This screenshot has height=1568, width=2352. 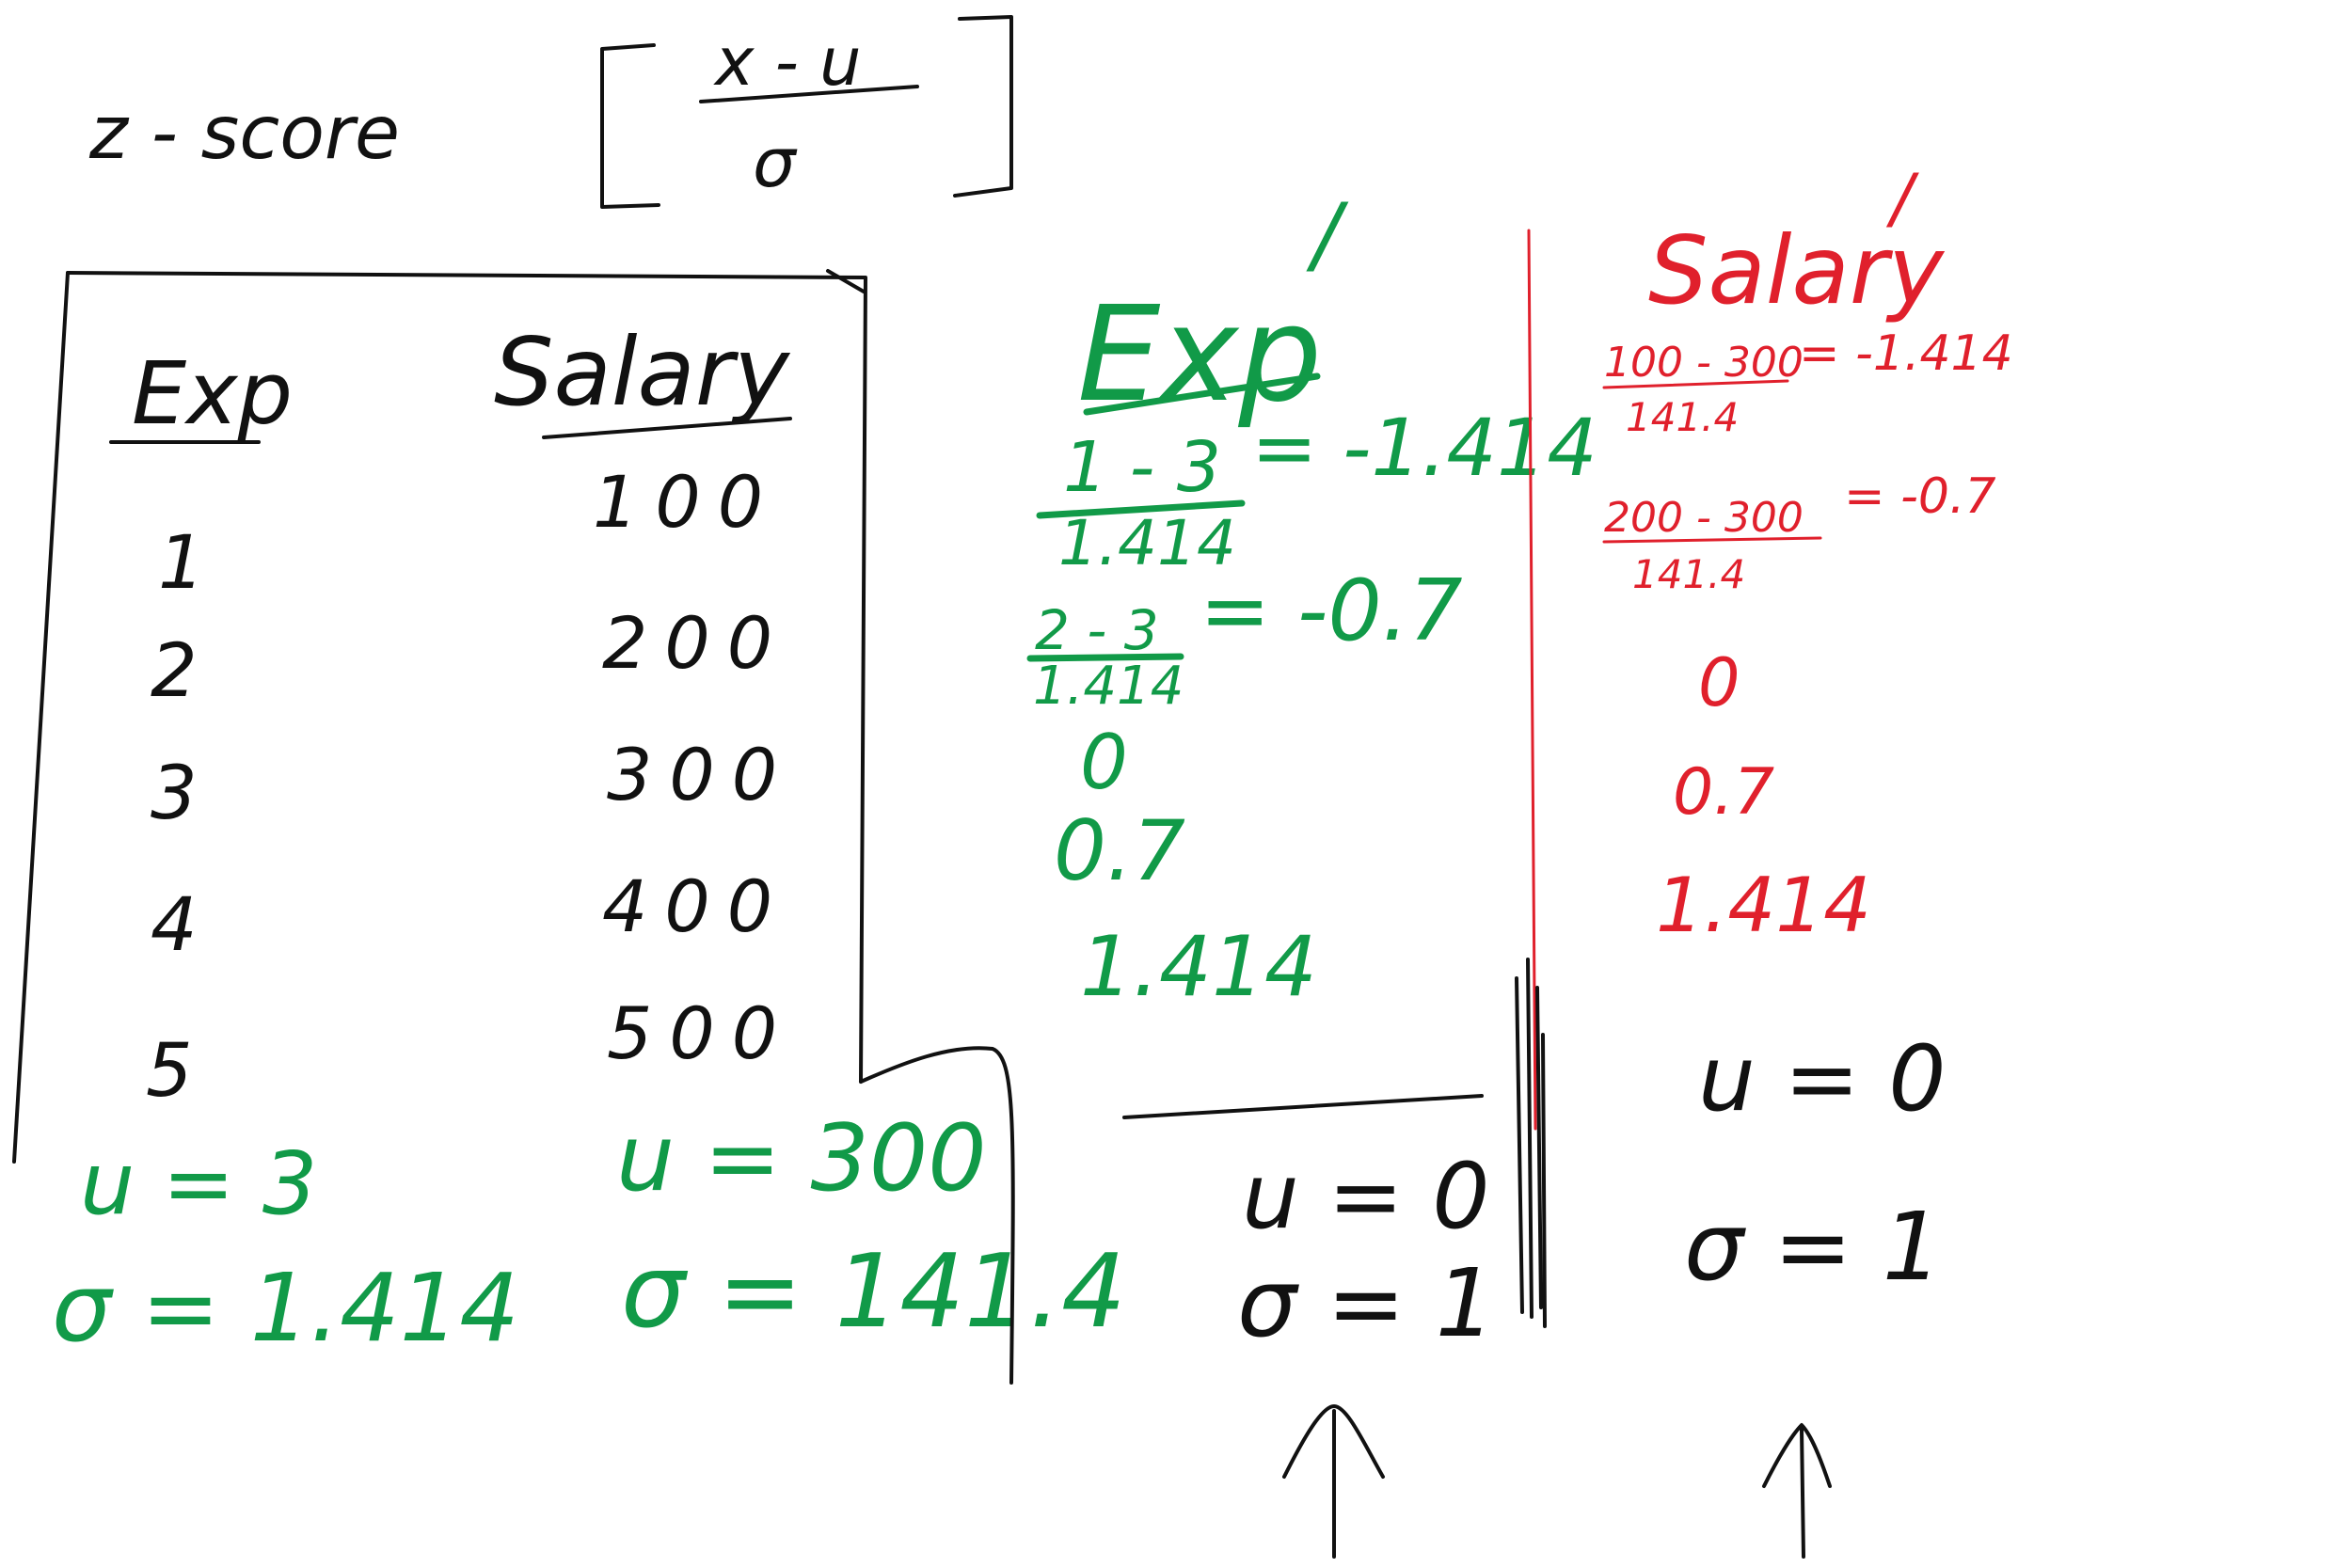 I want to click on salary-row1-result: = -1.414, so click(x=1906, y=353).